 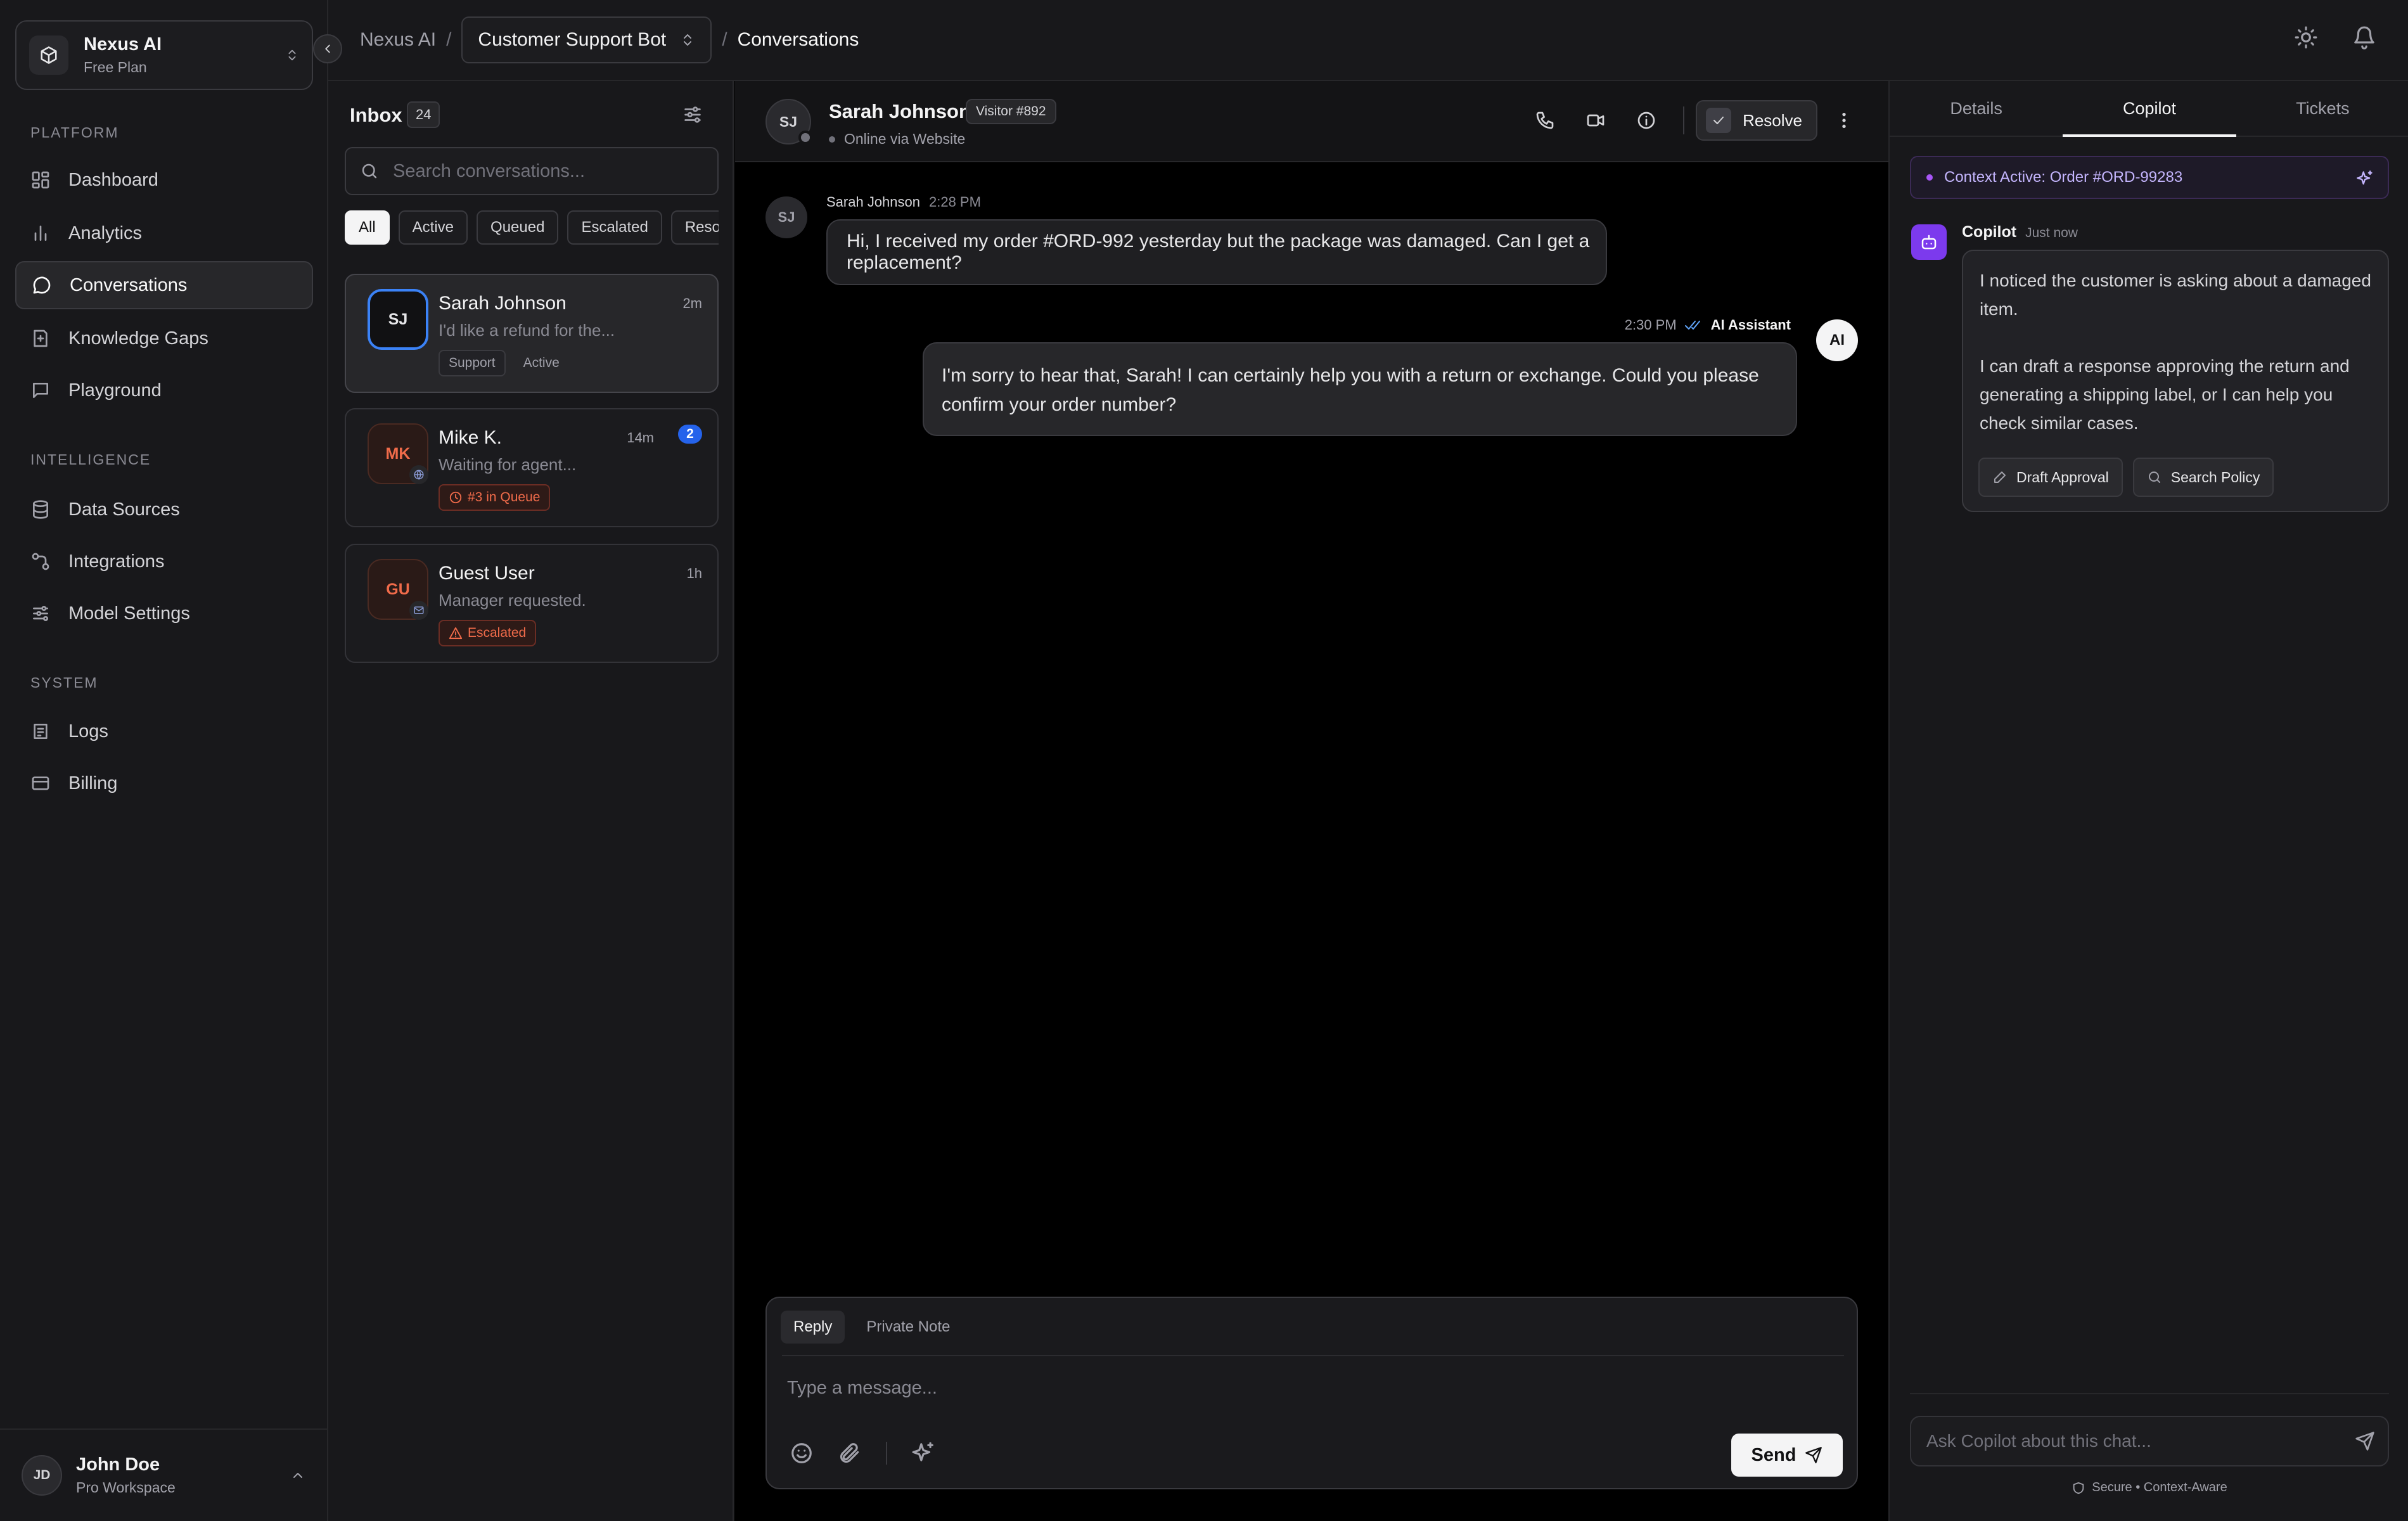 I want to click on more-vertical-icon, so click(x=1844, y=121).